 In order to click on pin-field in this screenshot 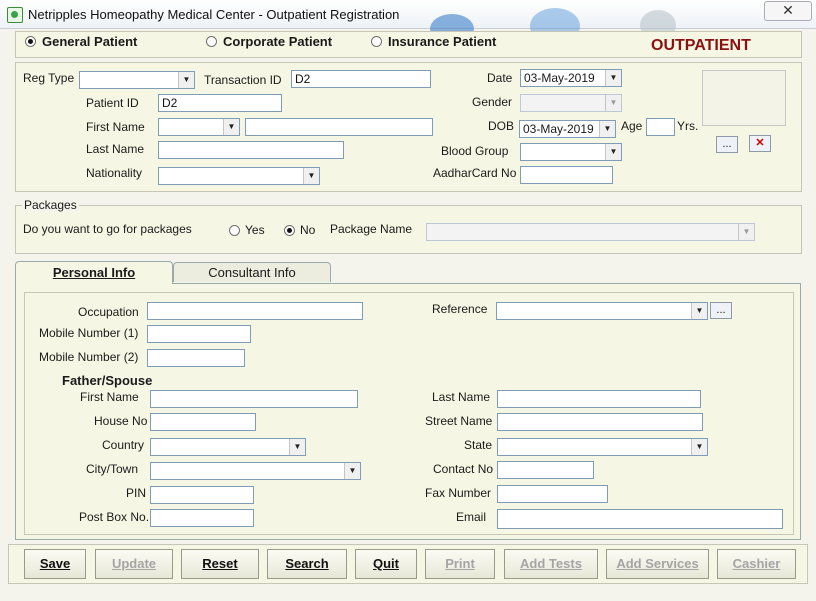, I will do `click(202, 495)`.